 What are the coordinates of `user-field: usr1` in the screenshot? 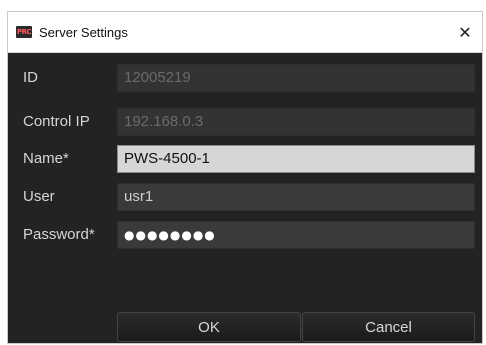 It's located at (296, 197).